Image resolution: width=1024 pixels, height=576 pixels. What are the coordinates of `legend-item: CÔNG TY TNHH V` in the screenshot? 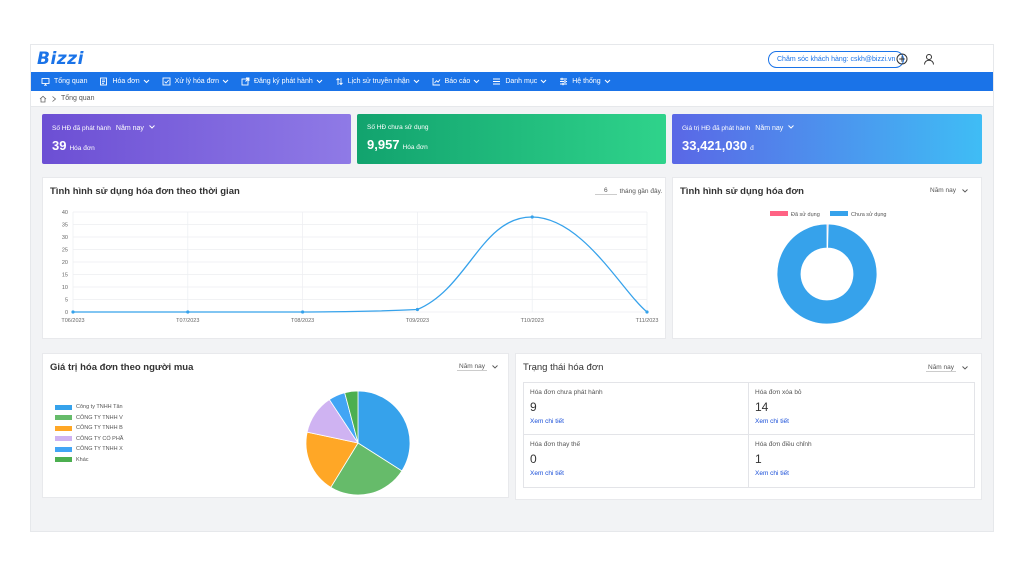 It's located at (89, 418).